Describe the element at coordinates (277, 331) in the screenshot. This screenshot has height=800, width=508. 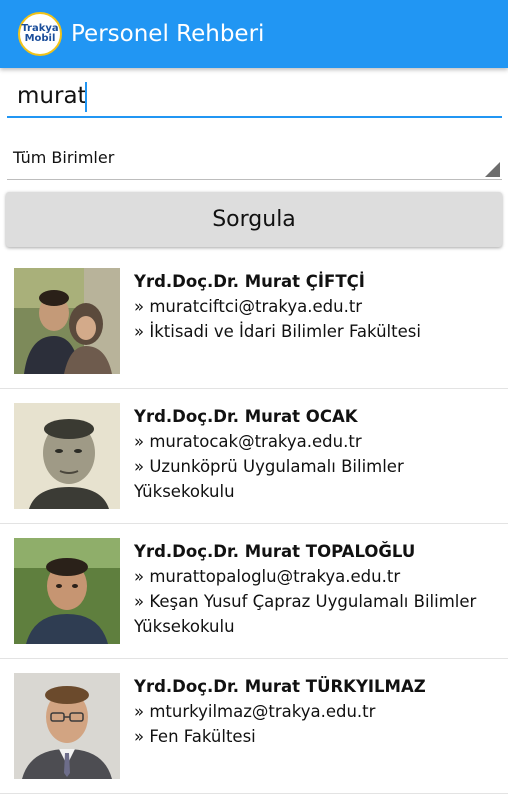
I see `person-unit: » İktisadi ve İdari Bilimler Fakültesi` at that location.